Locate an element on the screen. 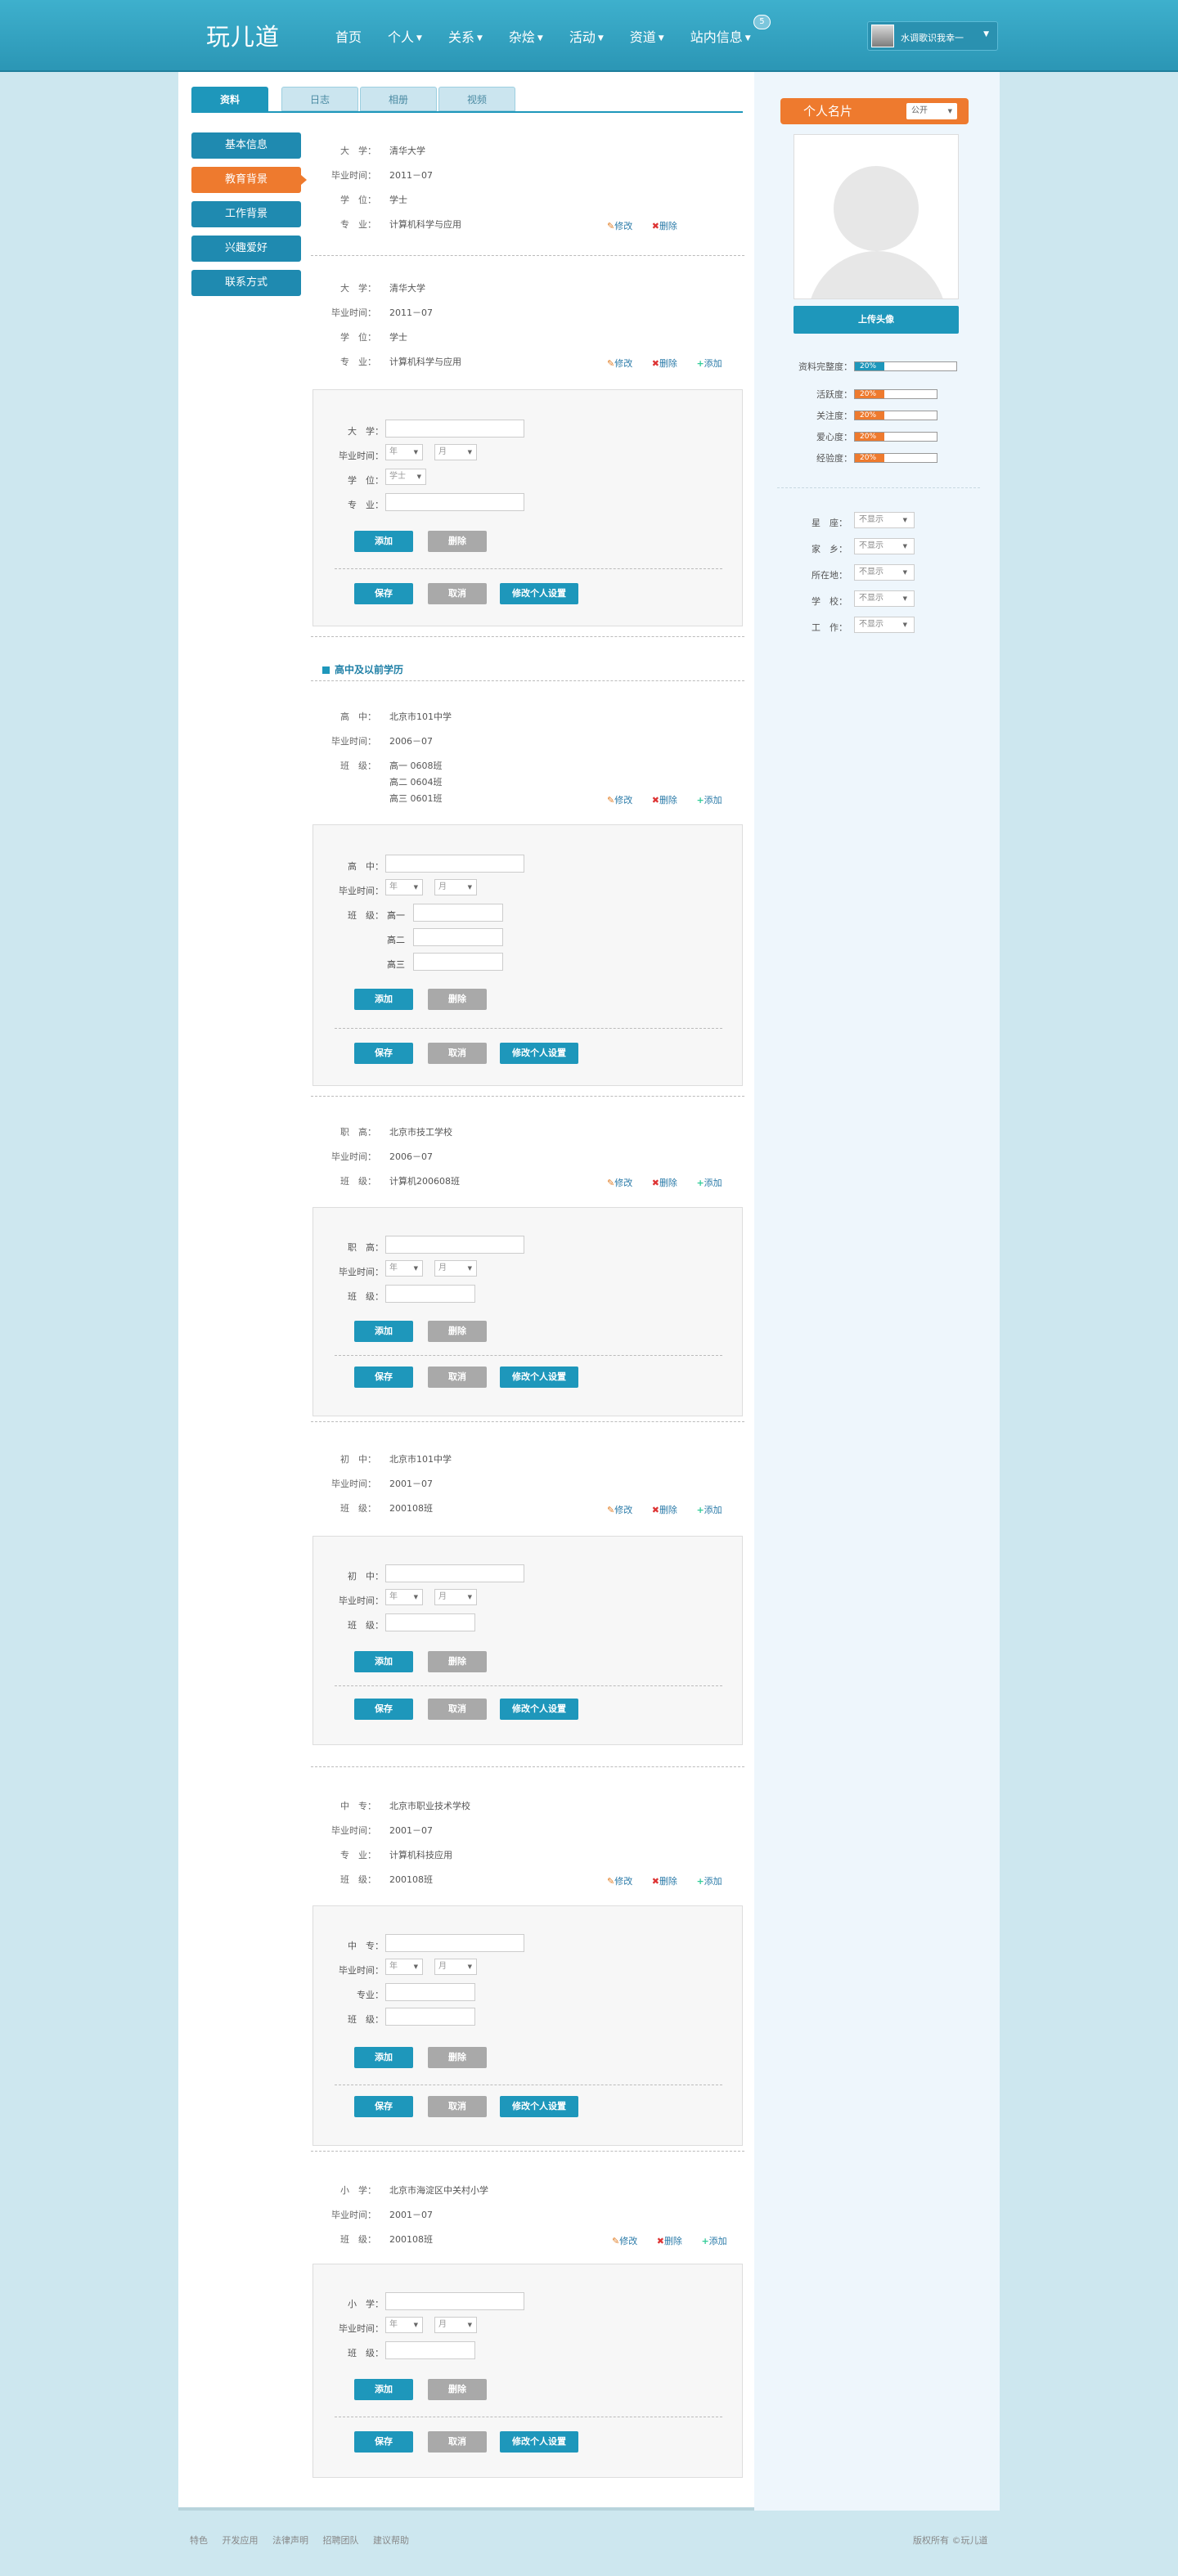  nav-home: 首页 is located at coordinates (348, 36).